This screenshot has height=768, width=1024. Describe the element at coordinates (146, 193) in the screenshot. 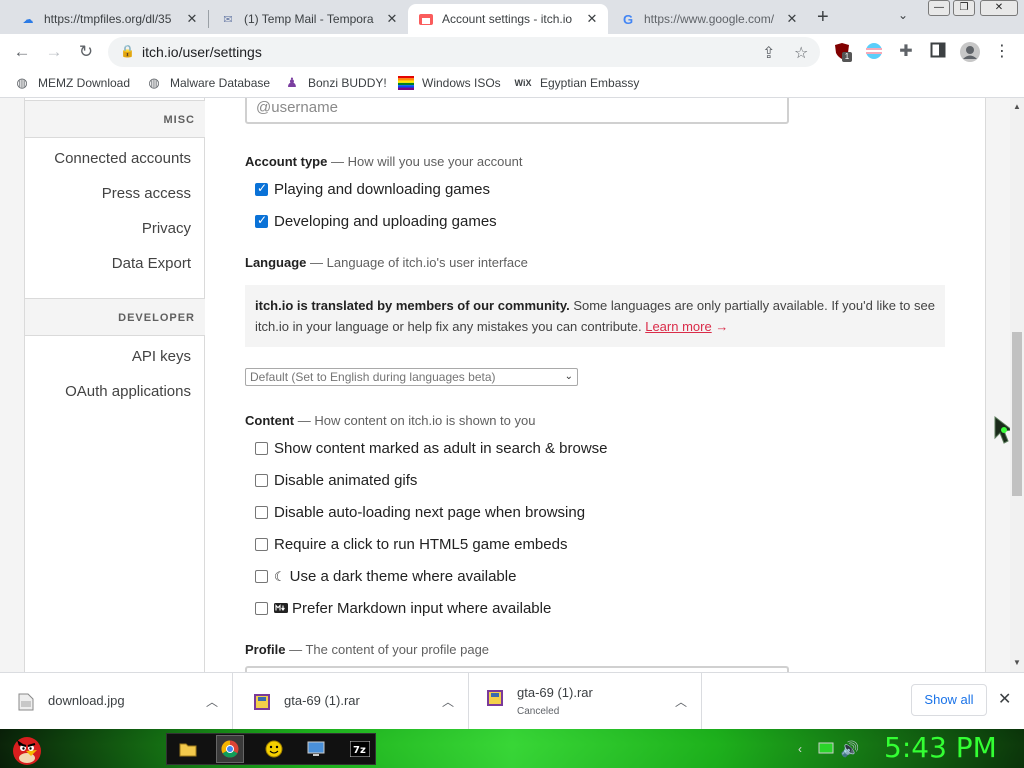

I see `sidebar-item-press-access: Press access` at that location.